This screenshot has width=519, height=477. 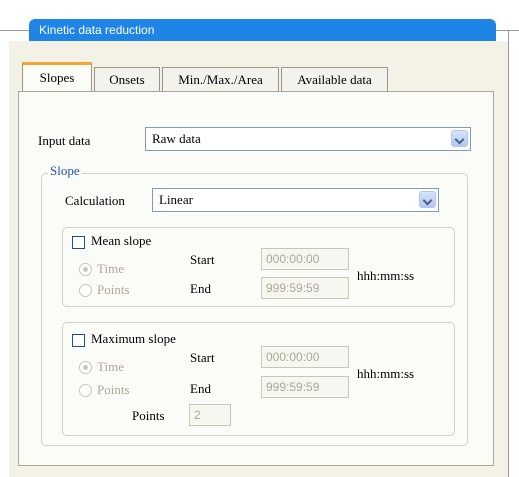 I want to click on maximum-end-input: 999:59:59, so click(x=305, y=387).